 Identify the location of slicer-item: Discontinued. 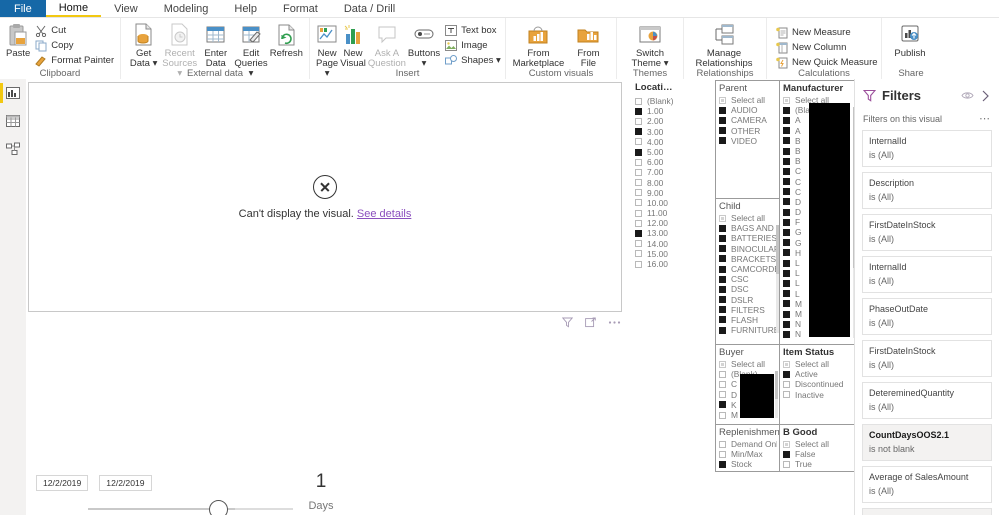
(819, 384).